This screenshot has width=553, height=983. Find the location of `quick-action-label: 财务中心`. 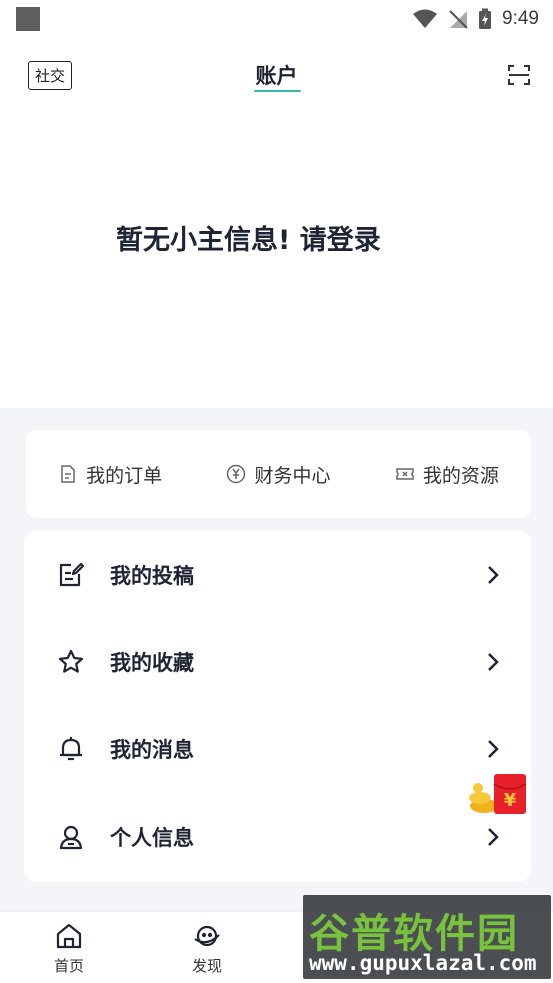

quick-action-label: 财务中心 is located at coordinates (292, 475).